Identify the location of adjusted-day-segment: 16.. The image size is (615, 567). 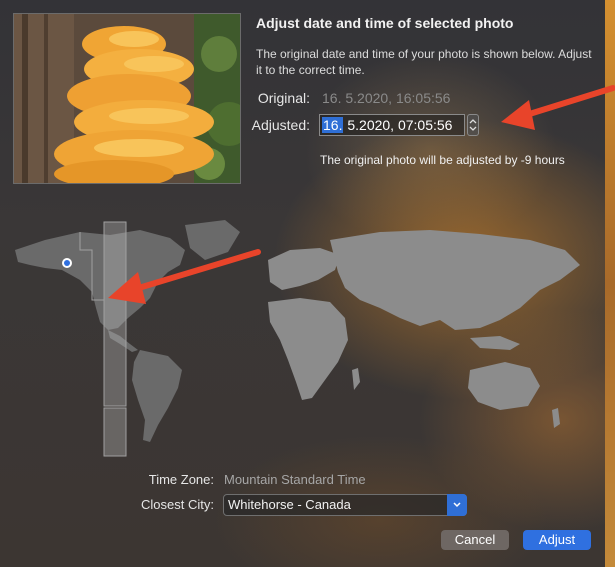
(333, 125).